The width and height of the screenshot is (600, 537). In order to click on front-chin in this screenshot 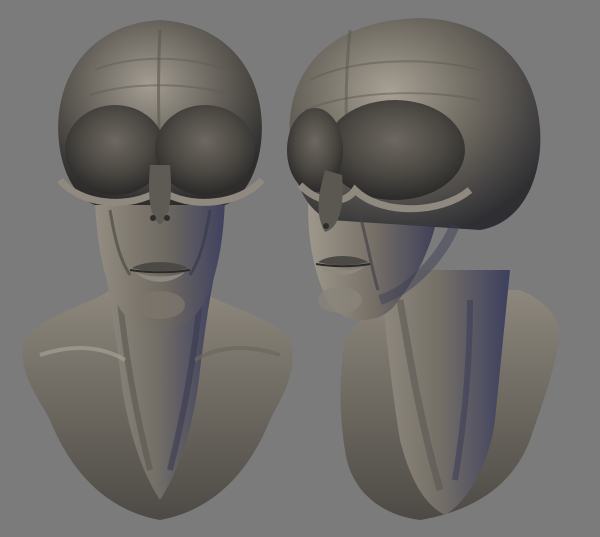, I will do `click(160, 305)`.